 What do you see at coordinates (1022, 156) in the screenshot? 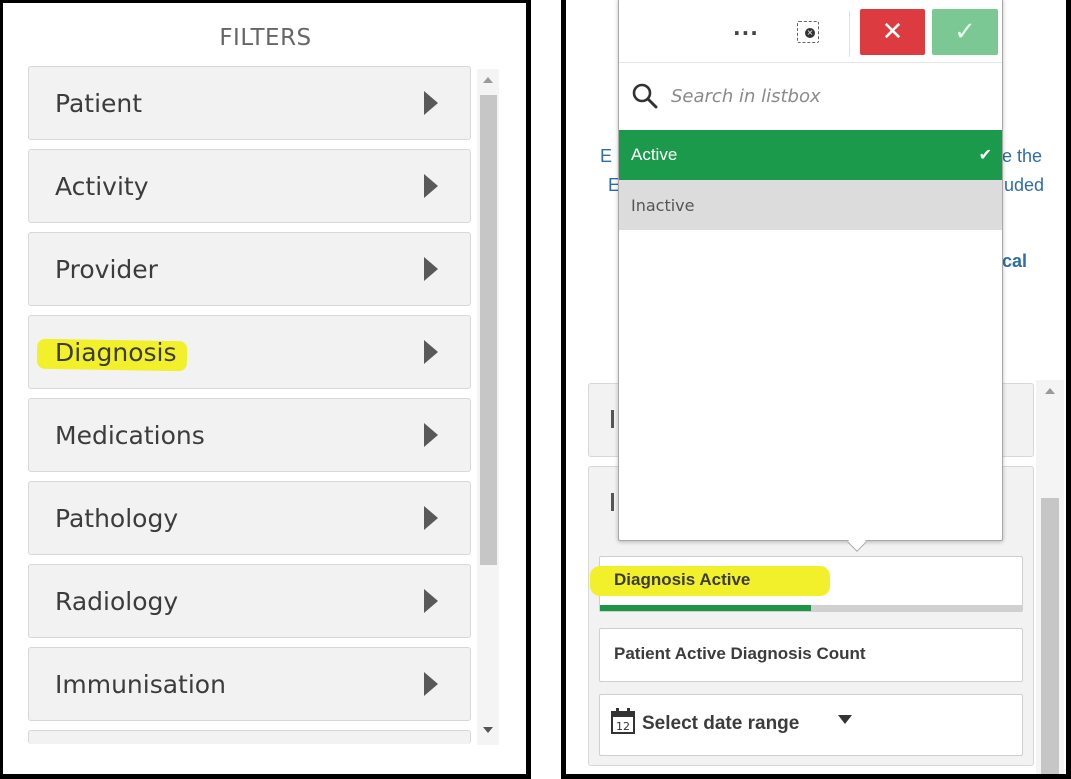
I see `background-text: e the` at bounding box center [1022, 156].